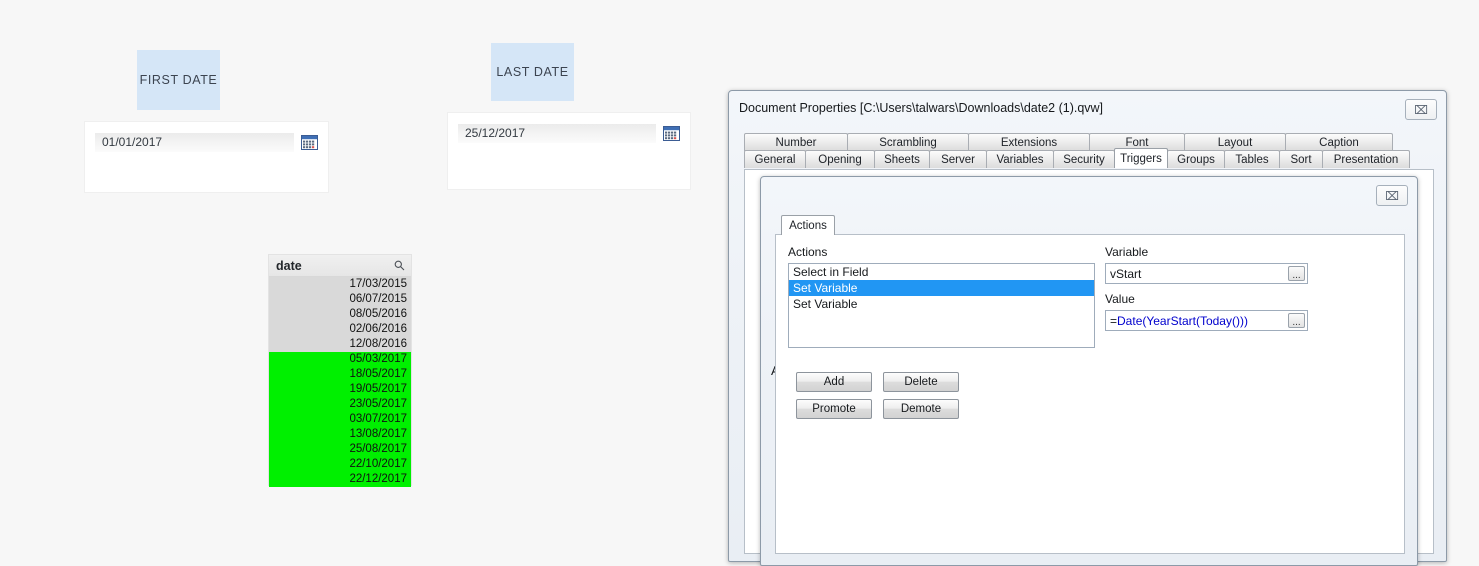 The height and width of the screenshot is (566, 1479). What do you see at coordinates (194, 142) in the screenshot?
I see `first-date-input: 01/01/2017` at bounding box center [194, 142].